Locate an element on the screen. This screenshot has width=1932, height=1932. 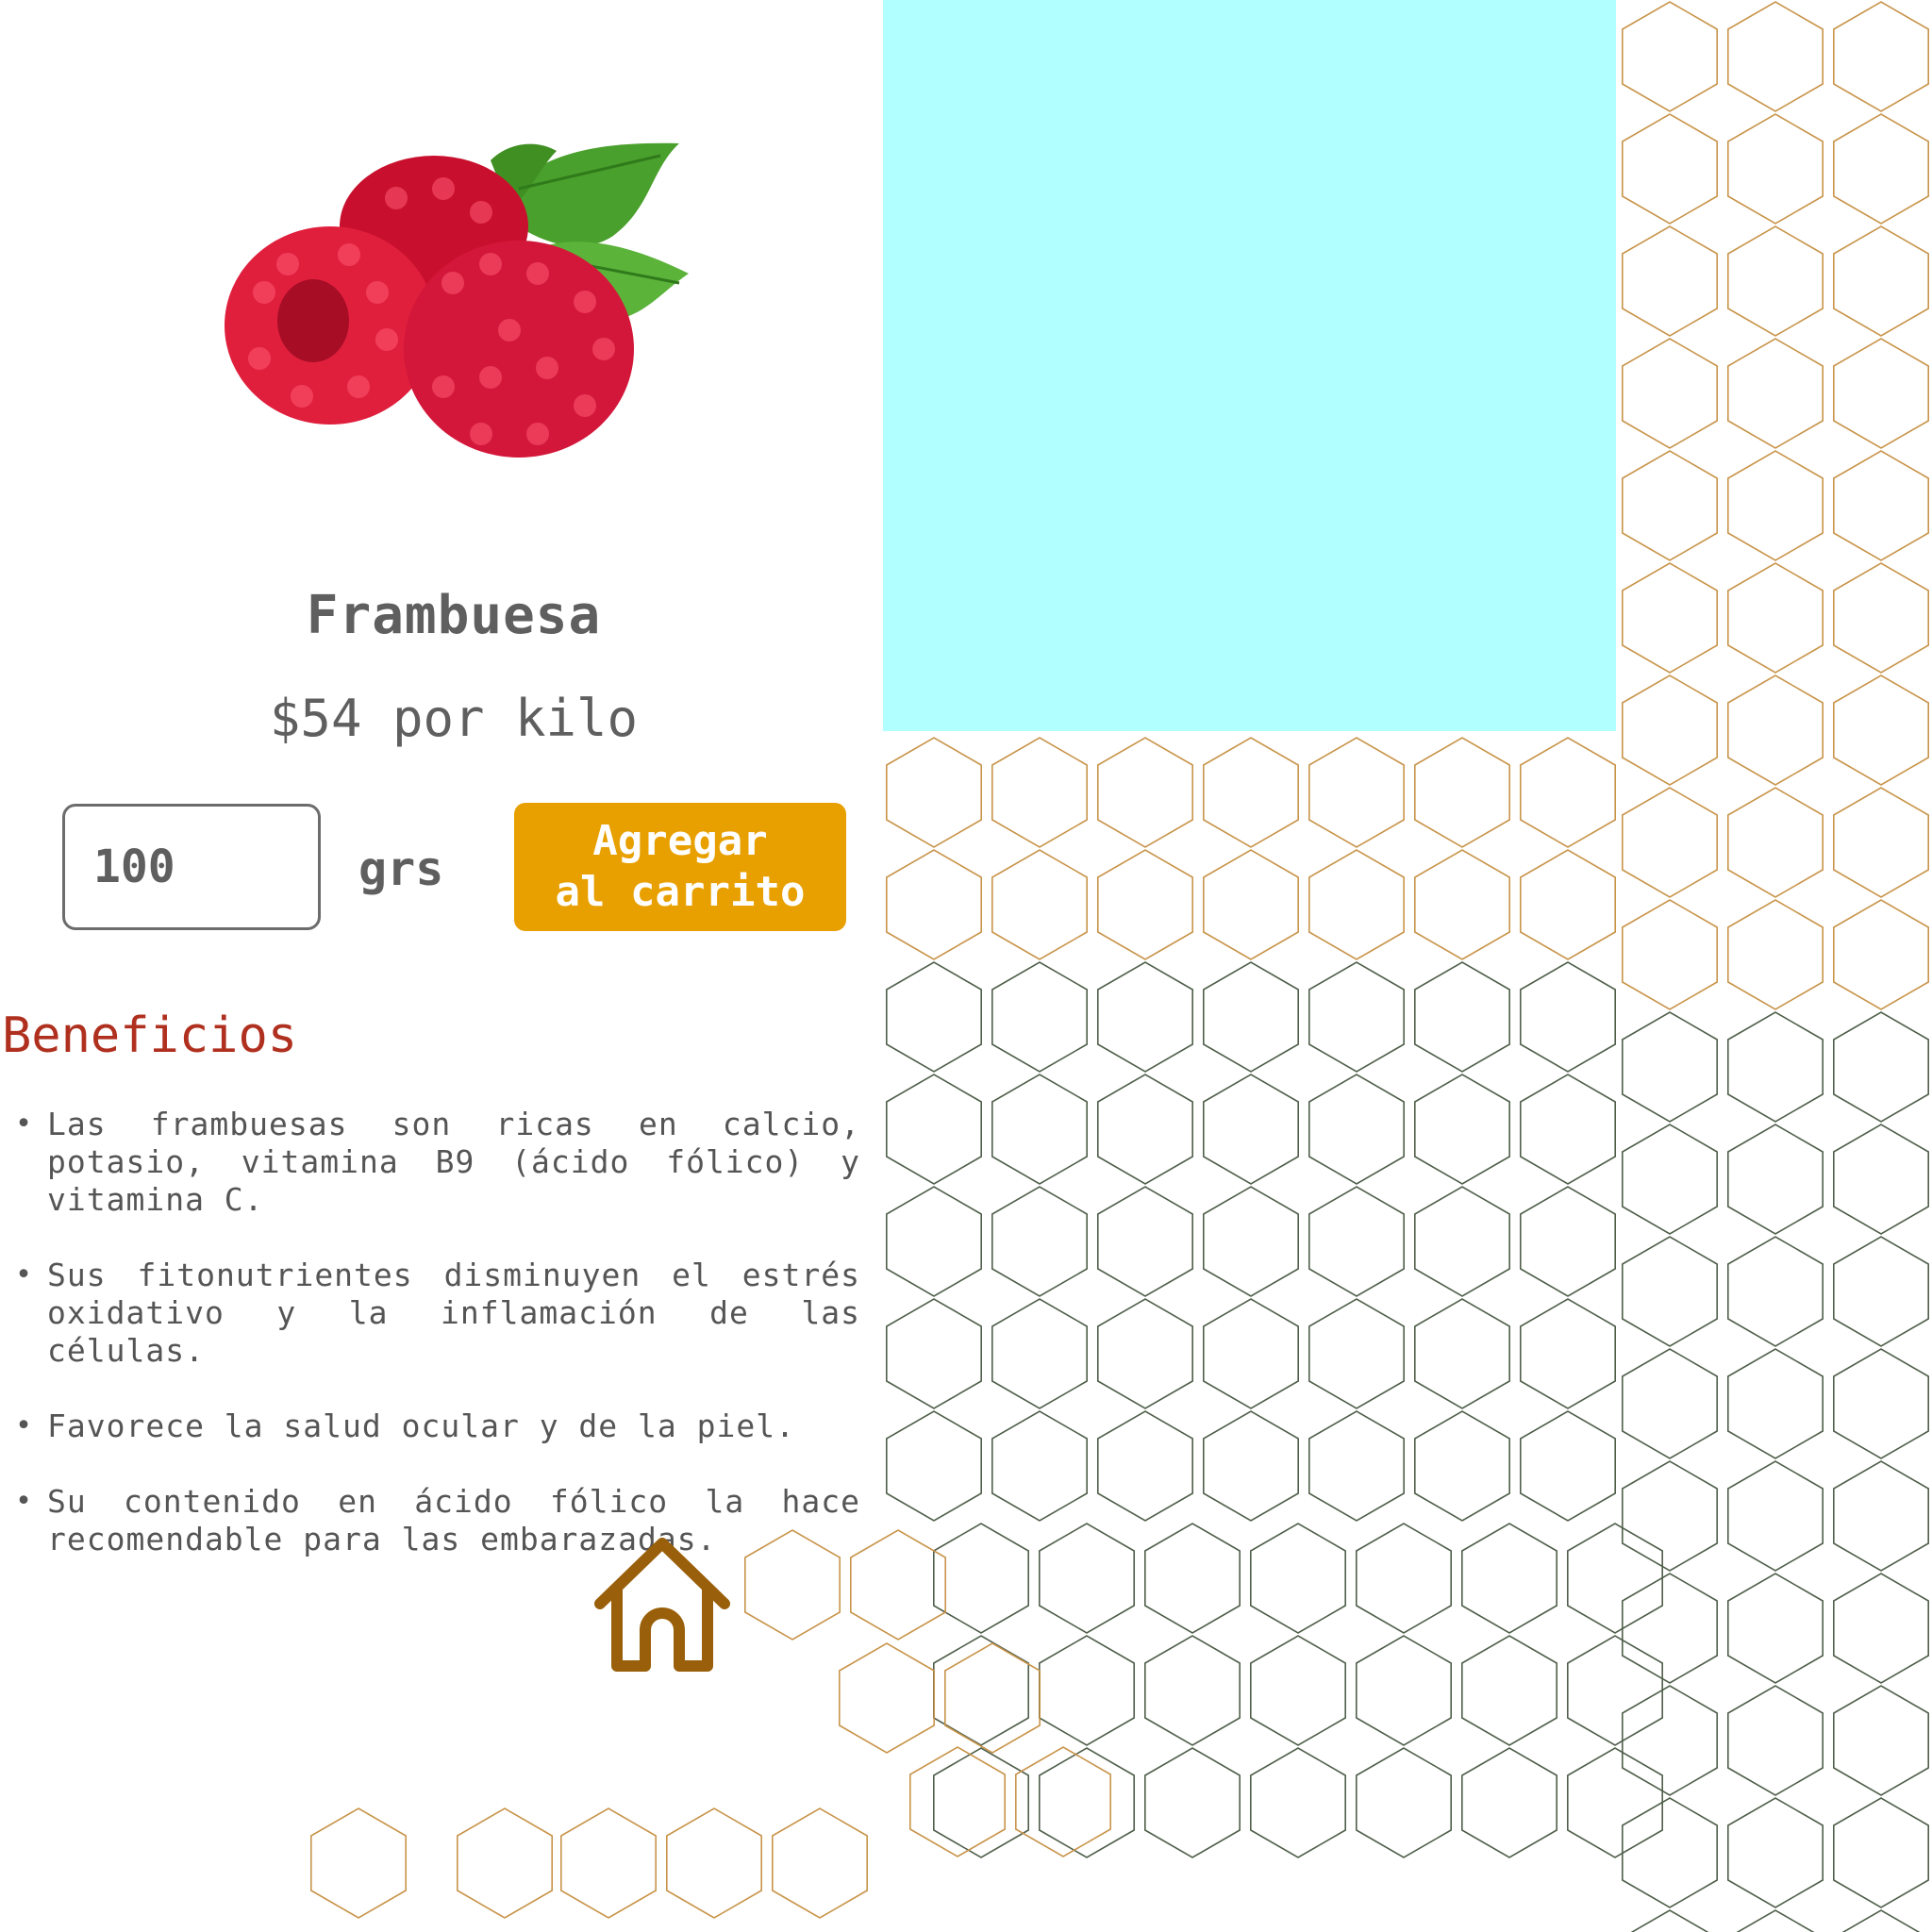
quantity-input: 100 is located at coordinates (191, 867).